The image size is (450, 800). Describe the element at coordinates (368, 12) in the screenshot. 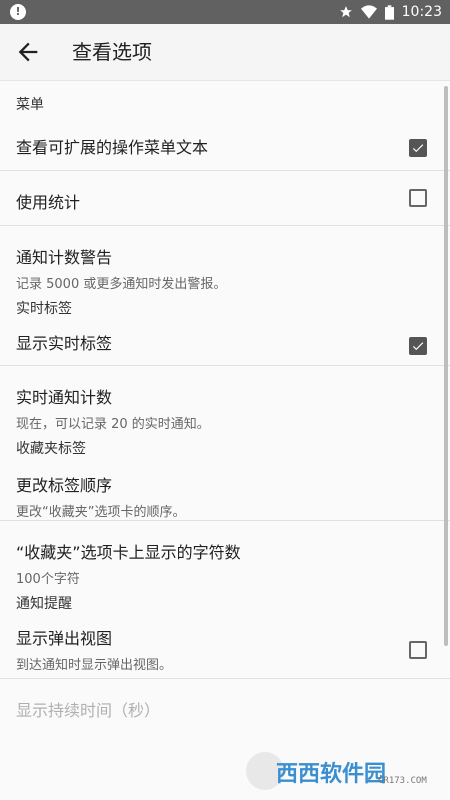

I see `wifi-icon` at that location.